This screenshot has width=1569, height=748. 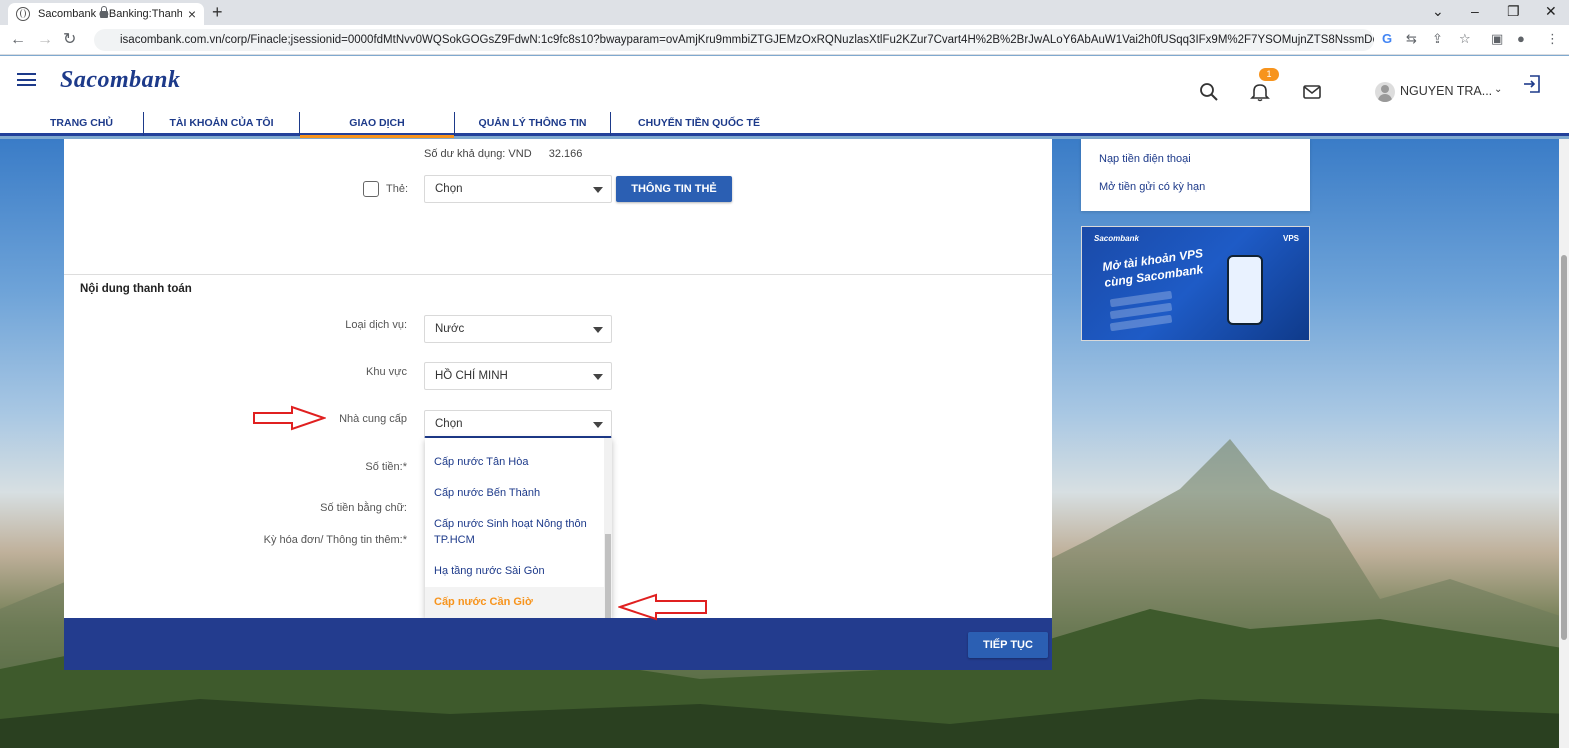 What do you see at coordinates (376, 325) in the screenshot?
I see `service-type-label: Loại dịch vụ:` at bounding box center [376, 325].